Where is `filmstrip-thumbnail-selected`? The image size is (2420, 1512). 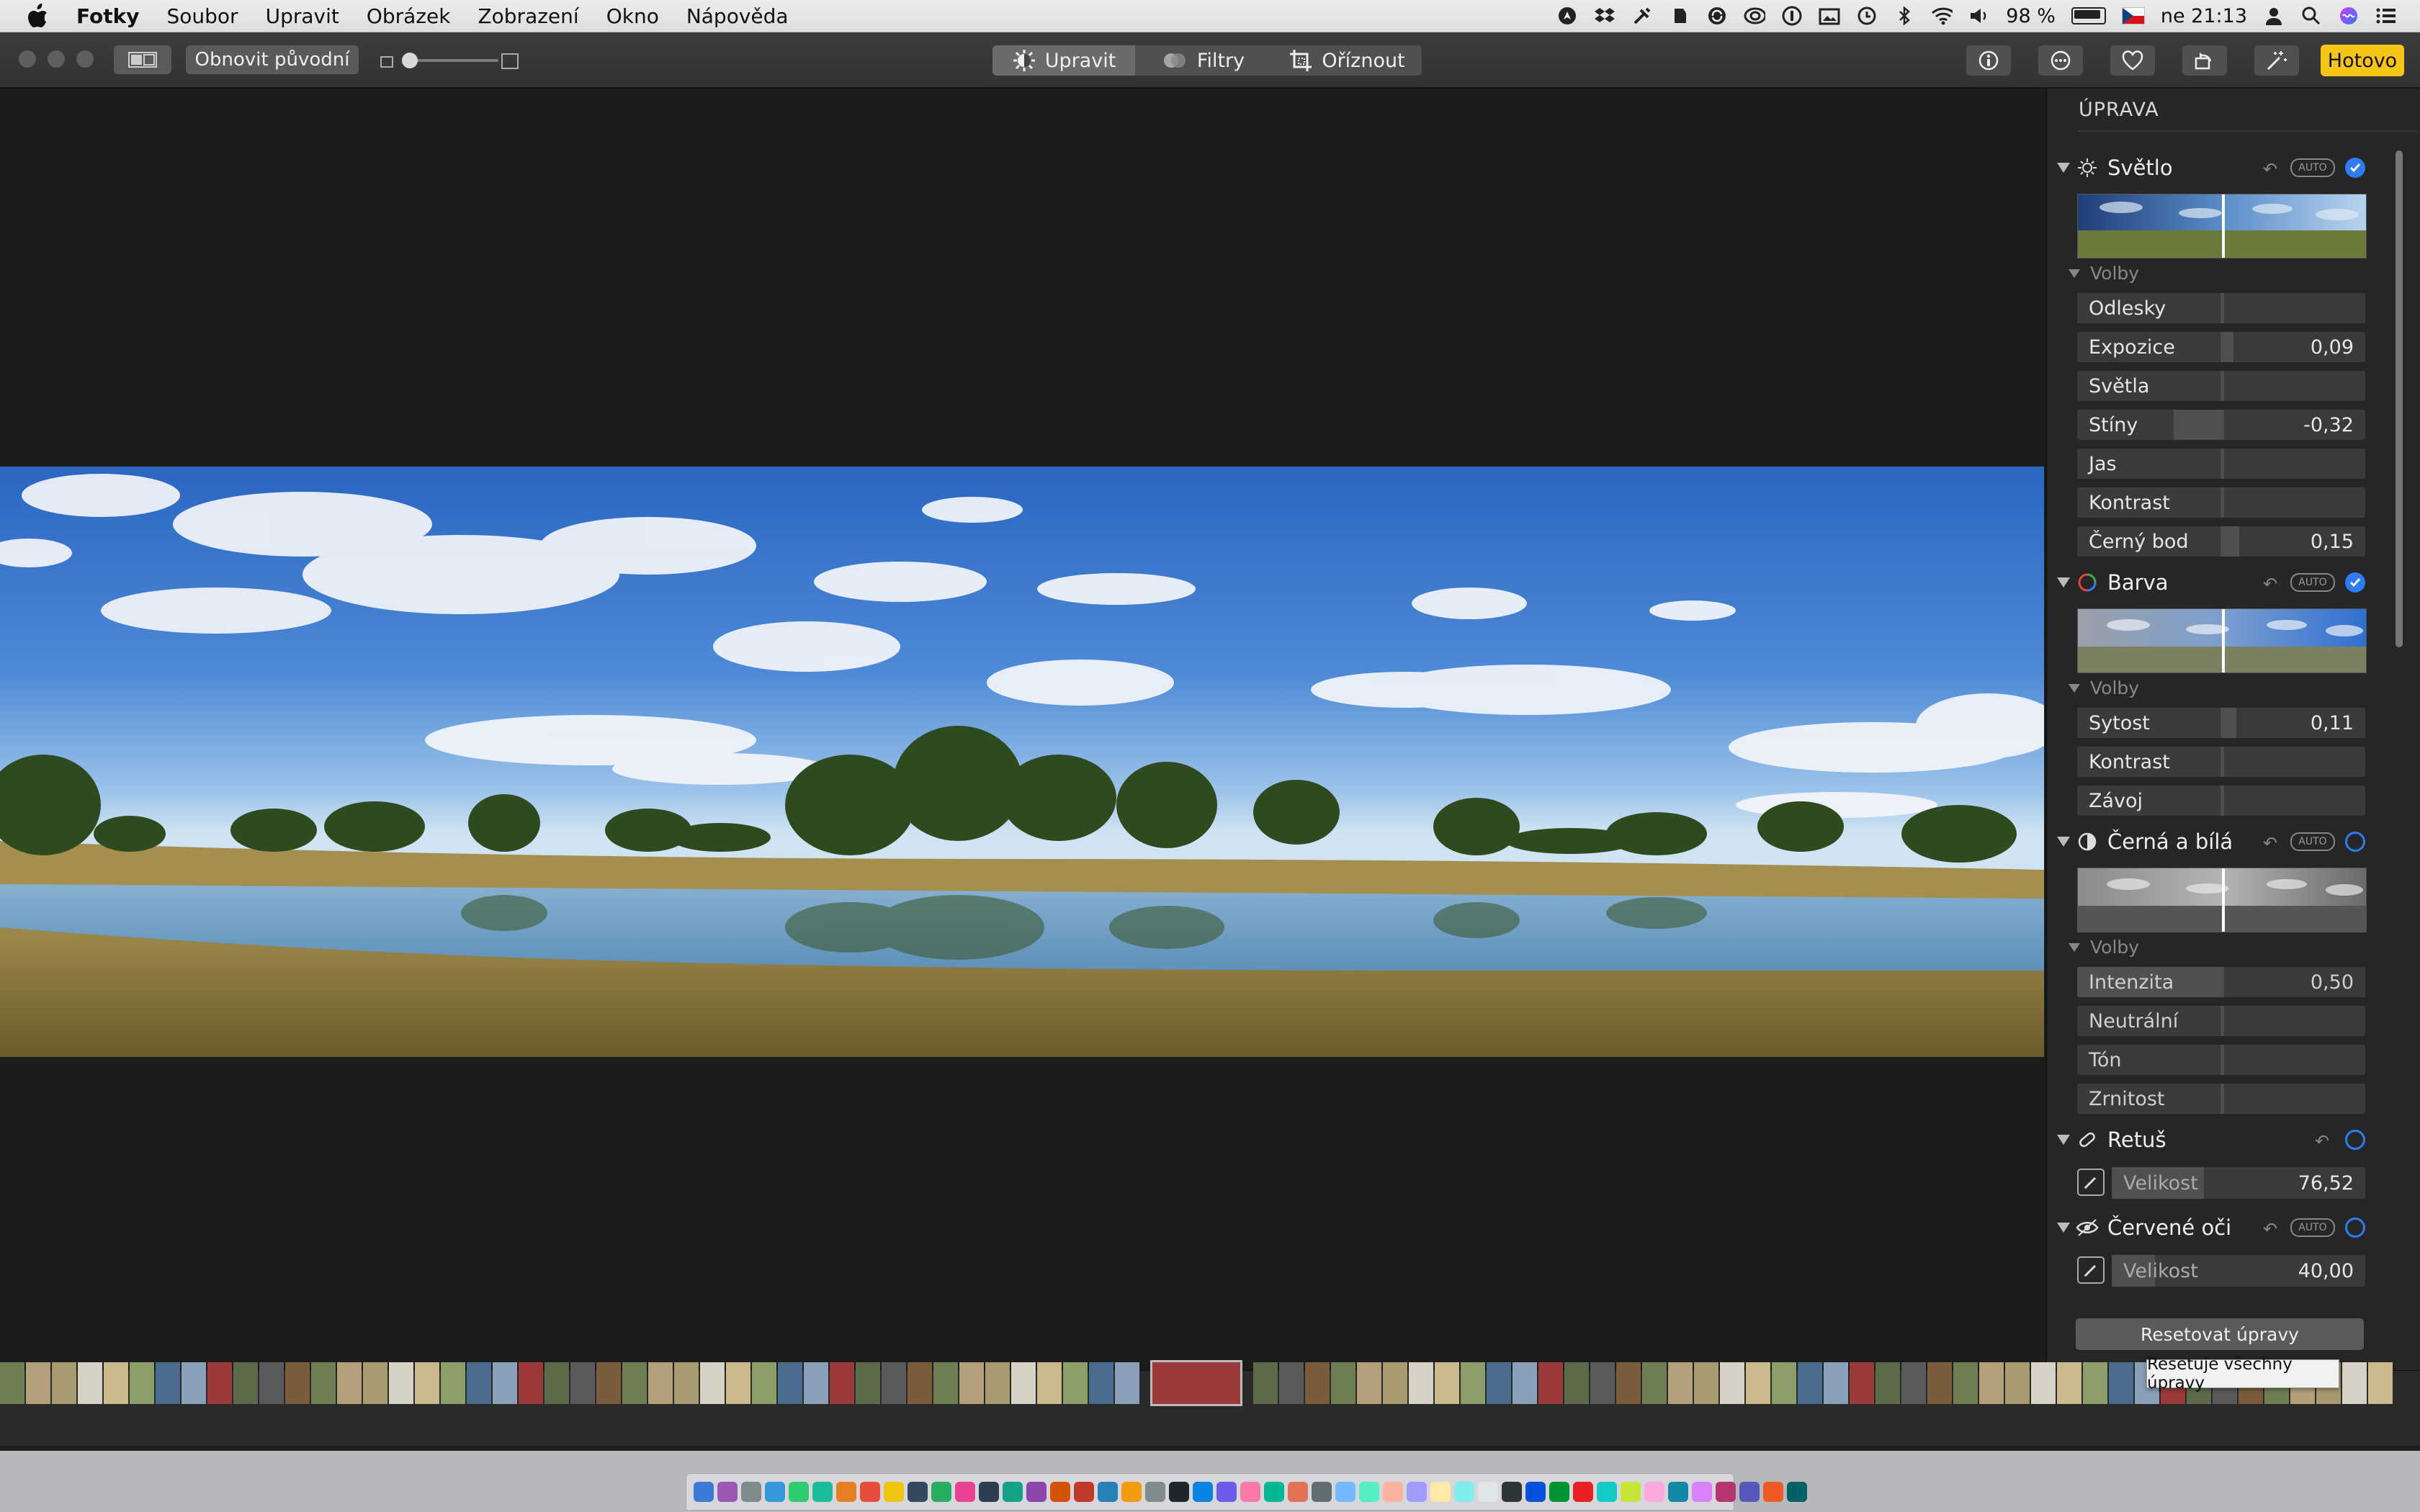 filmstrip-thumbnail-selected is located at coordinates (1196, 1383).